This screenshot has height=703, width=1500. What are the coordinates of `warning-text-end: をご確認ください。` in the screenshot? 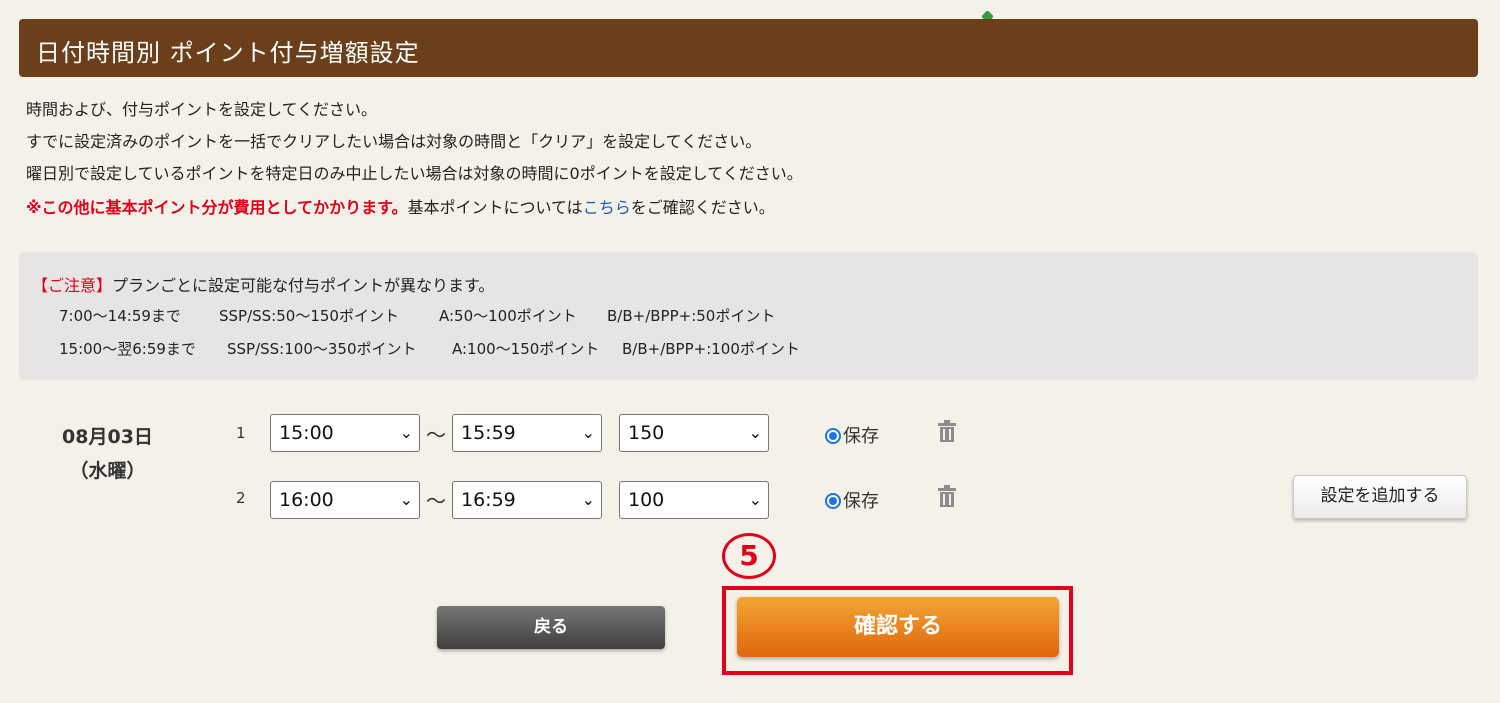 It's located at (702, 207).